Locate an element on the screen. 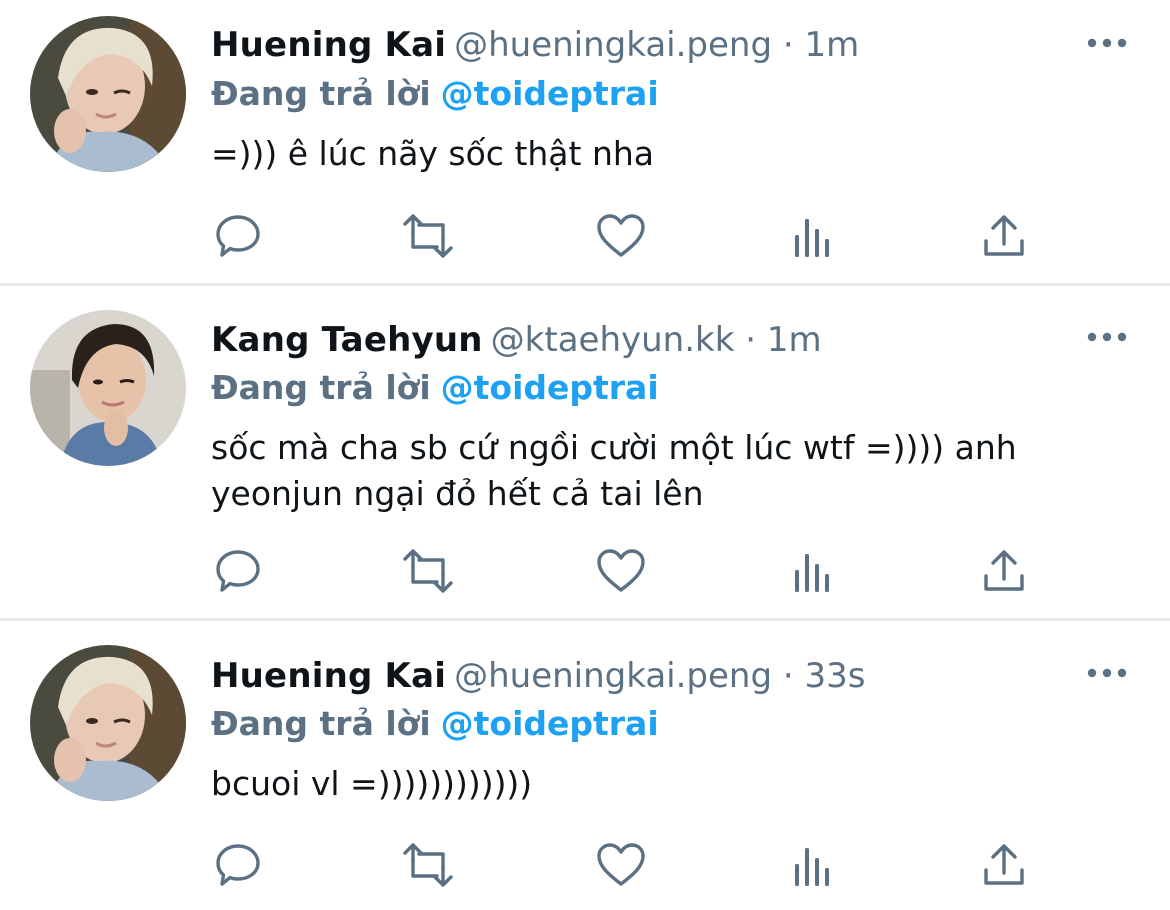  user-handle: @ktaehyun.kk is located at coordinates (613, 340).